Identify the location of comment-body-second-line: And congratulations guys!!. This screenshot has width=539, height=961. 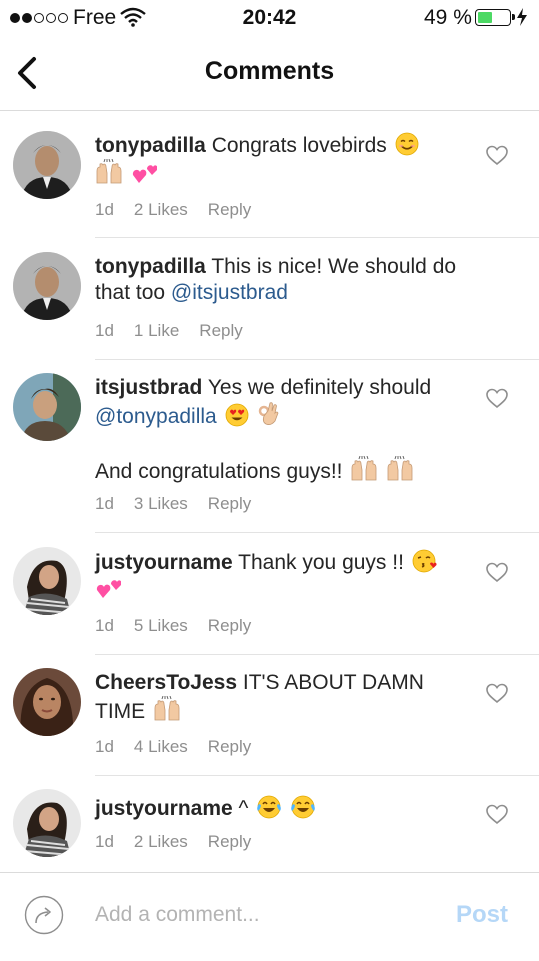
(219, 471).